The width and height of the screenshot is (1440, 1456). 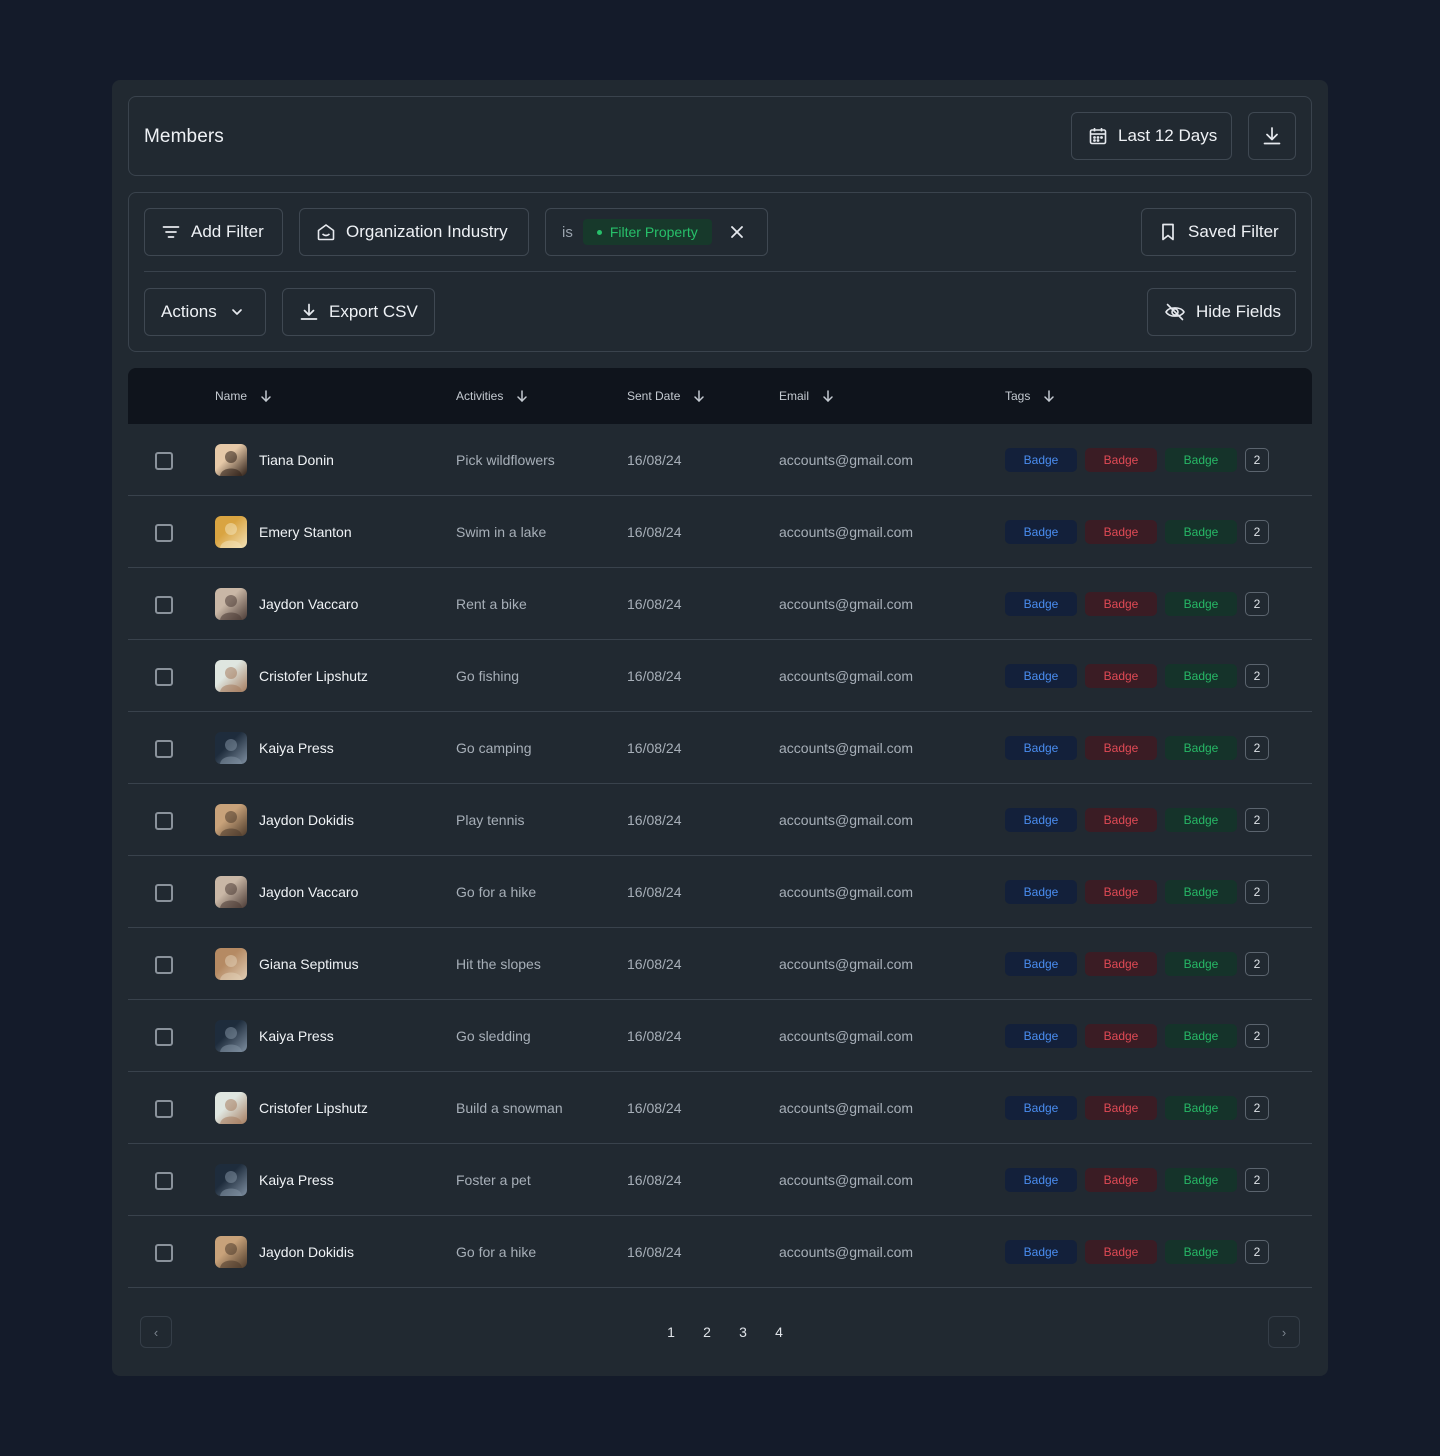 What do you see at coordinates (492, 396) in the screenshot?
I see `column-header-activities: Activities` at bounding box center [492, 396].